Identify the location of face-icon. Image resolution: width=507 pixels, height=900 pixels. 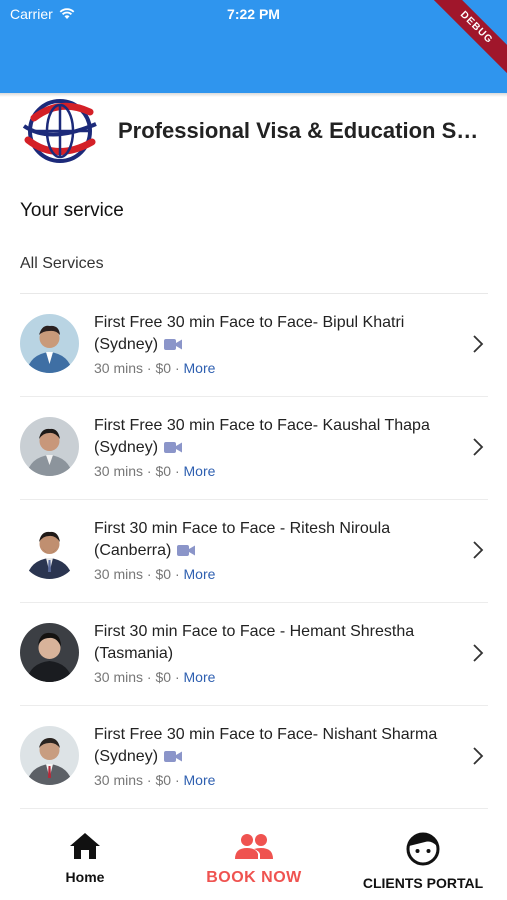
(423, 849).